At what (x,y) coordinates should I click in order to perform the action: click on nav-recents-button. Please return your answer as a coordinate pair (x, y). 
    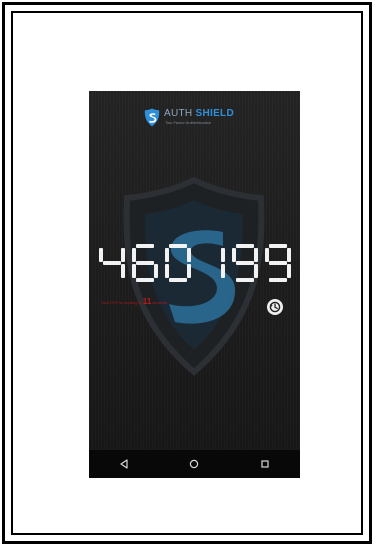
    Looking at the image, I should click on (265, 464).